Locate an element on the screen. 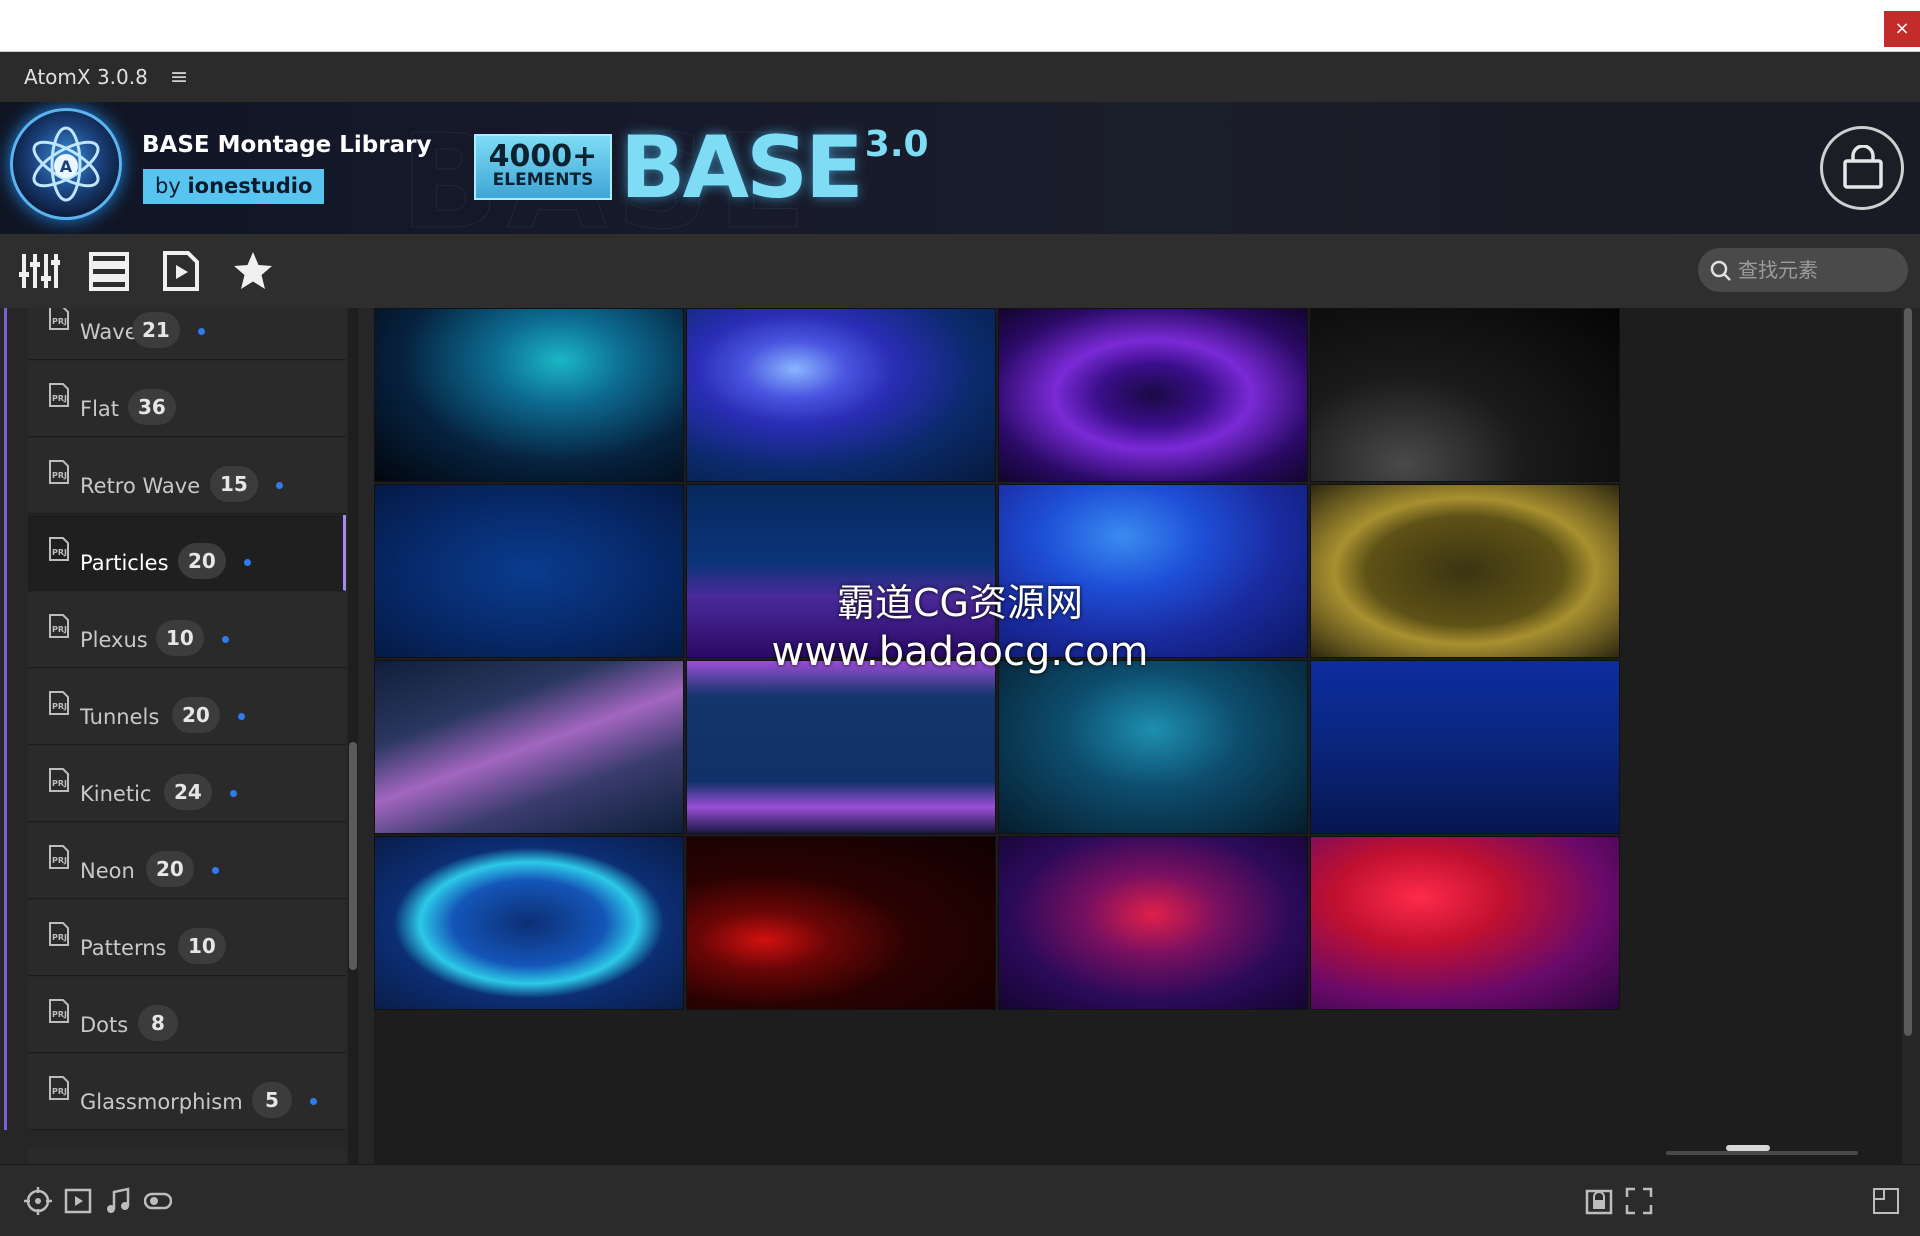 The image size is (1920, 1236). expand-icon is located at coordinates (1886, 1201).